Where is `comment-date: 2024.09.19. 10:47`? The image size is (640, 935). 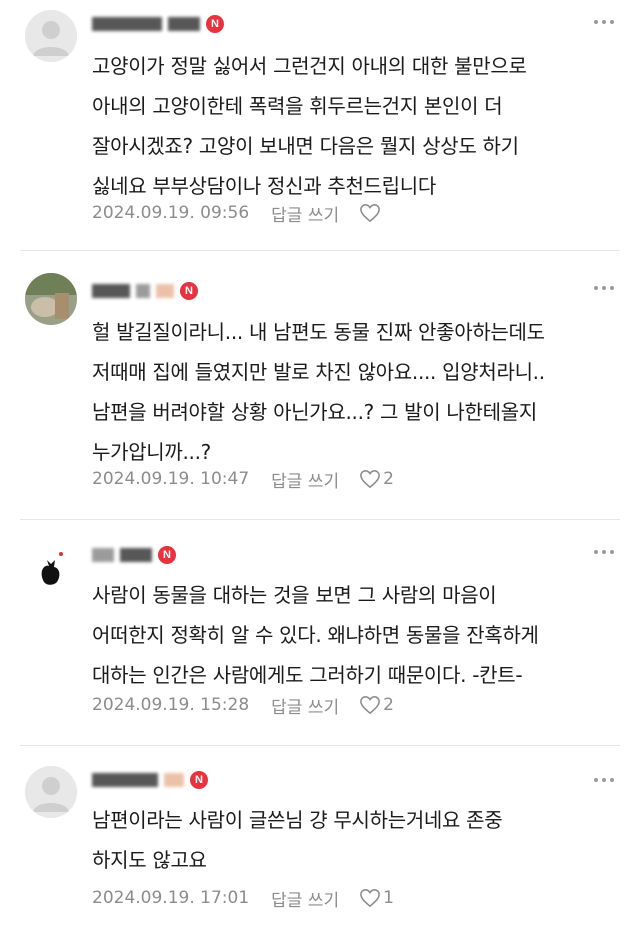 comment-date: 2024.09.19. 10:47 is located at coordinates (171, 479).